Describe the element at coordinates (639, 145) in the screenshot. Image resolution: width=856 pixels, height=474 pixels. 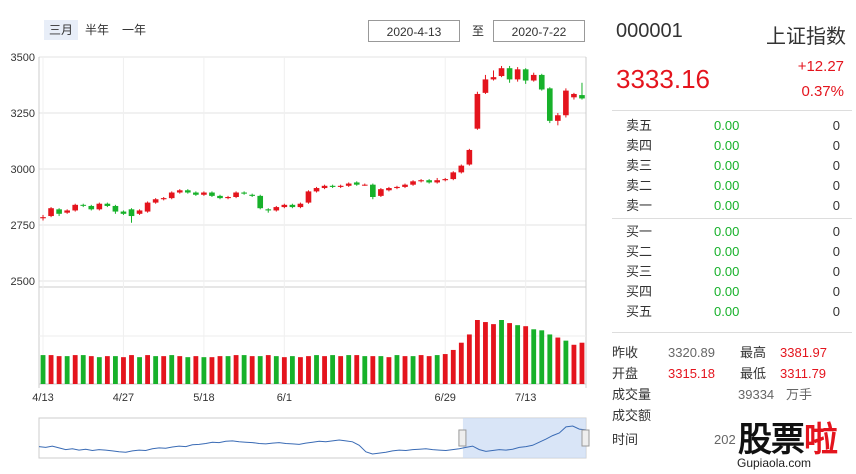
I see `order-level-label: 卖四` at that location.